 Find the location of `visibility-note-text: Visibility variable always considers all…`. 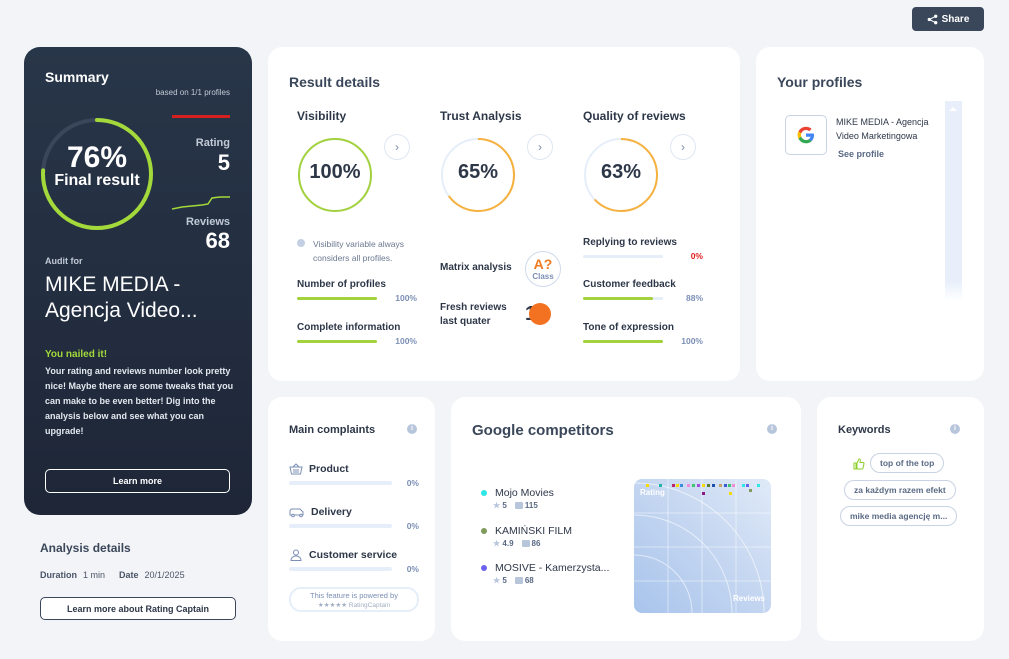

visibility-note-text: Visibility variable always considers all… is located at coordinates (359, 251).